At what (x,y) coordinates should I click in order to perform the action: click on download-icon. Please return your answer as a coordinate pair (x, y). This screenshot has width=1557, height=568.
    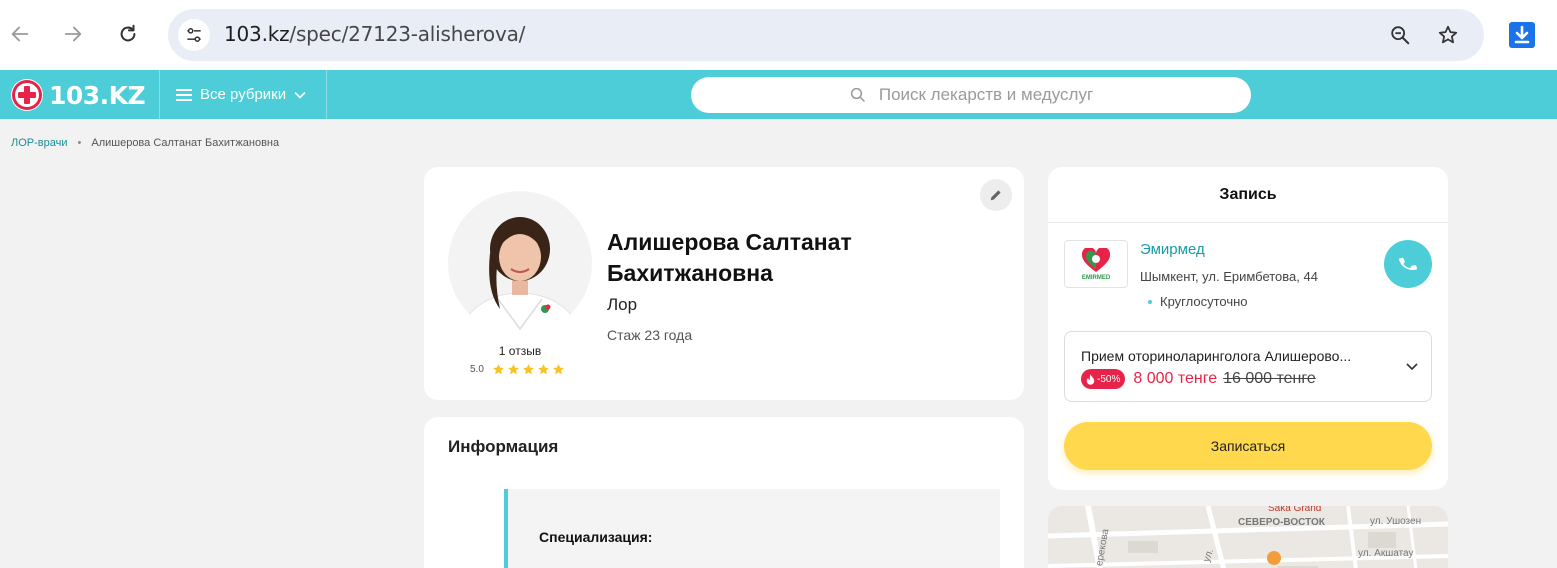
    Looking at the image, I should click on (1522, 35).